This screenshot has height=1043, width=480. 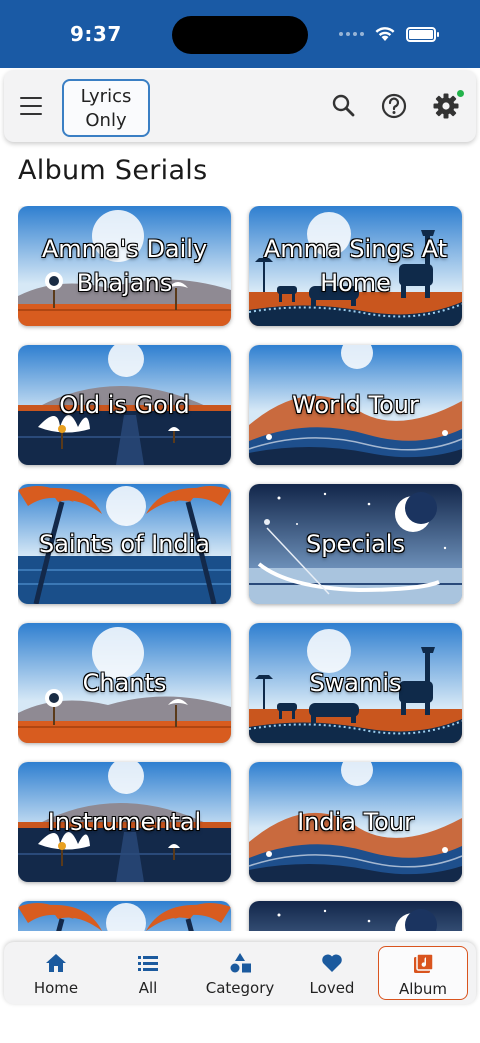 I want to click on top-app-bar: Lyrics Only, so click(x=240, y=106).